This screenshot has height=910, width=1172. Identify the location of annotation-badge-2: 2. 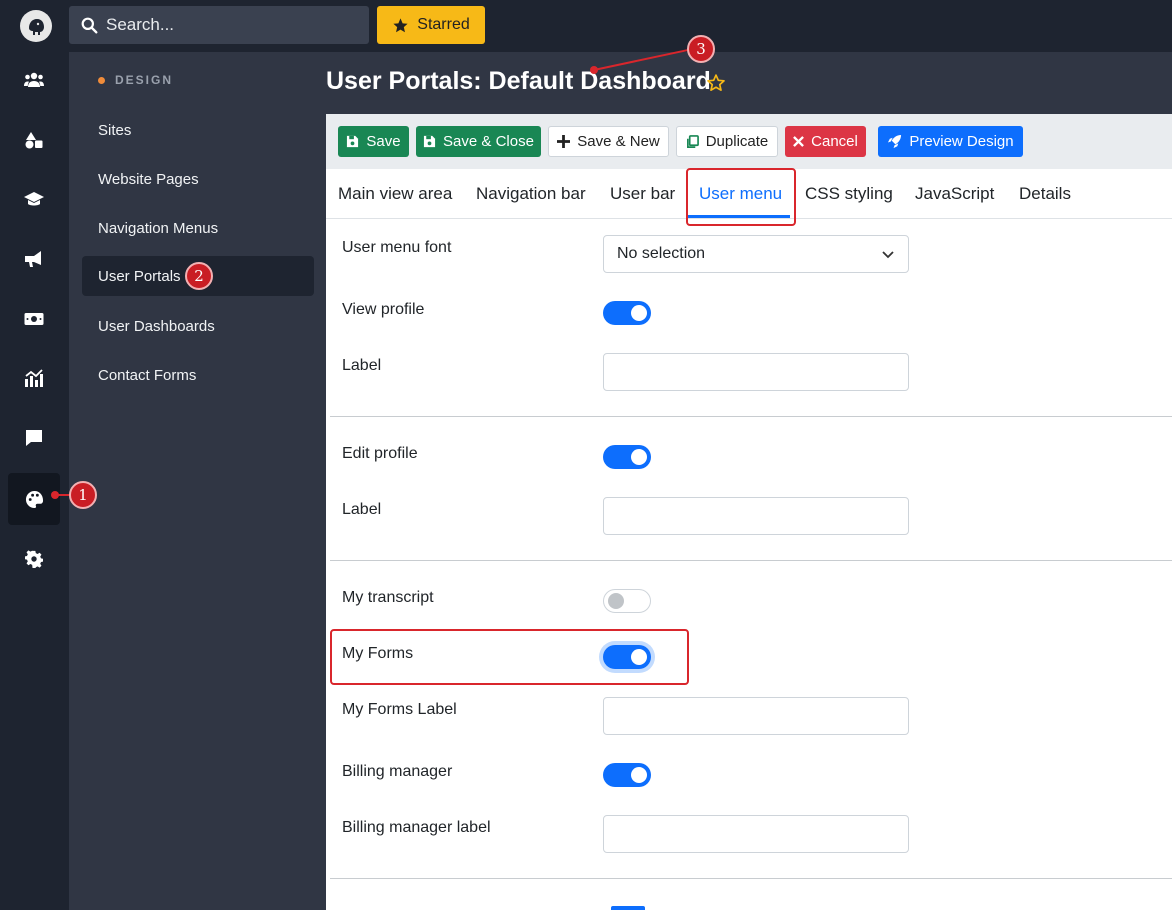
(199, 276).